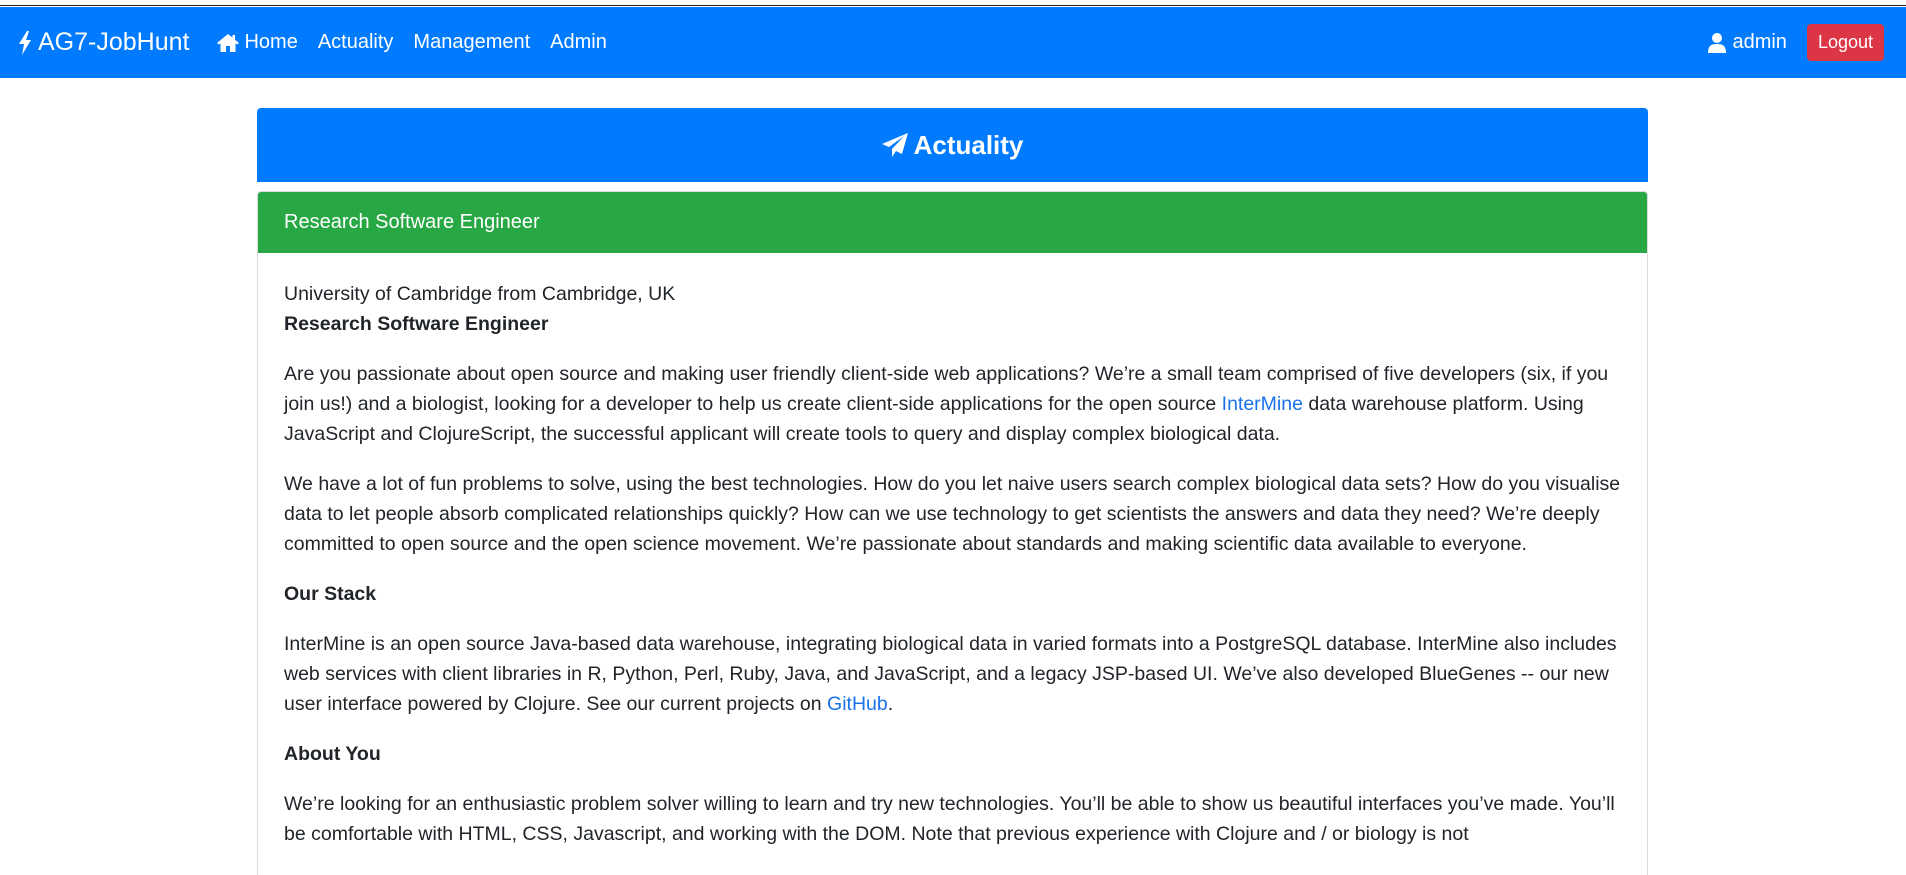 The image size is (1906, 875). I want to click on page-header: Actuality, so click(952, 145).